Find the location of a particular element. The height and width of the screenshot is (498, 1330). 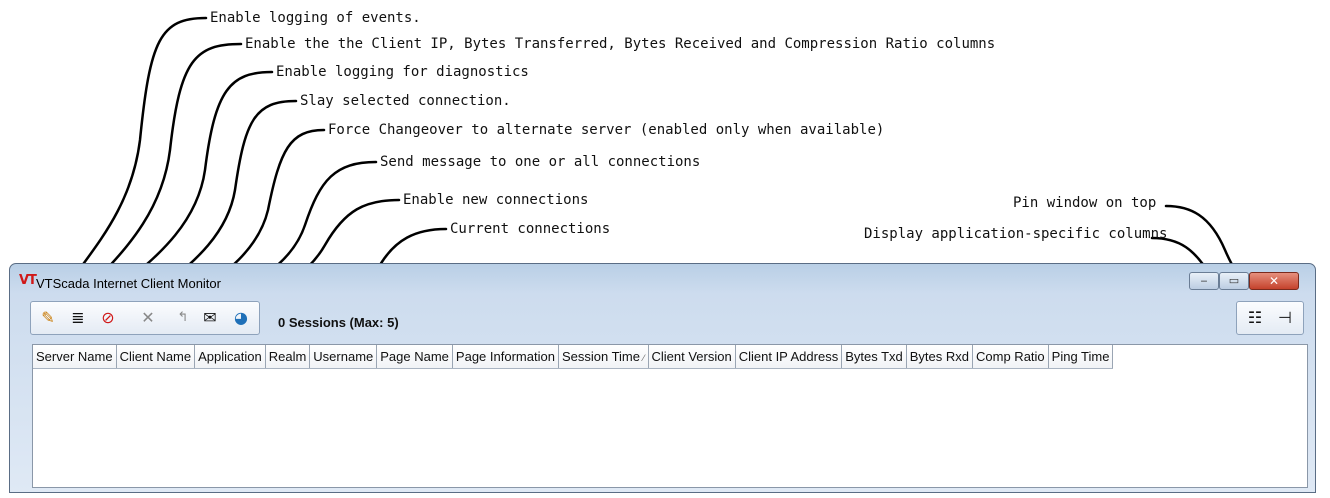

event-log-button: ✎ is located at coordinates (48, 318).